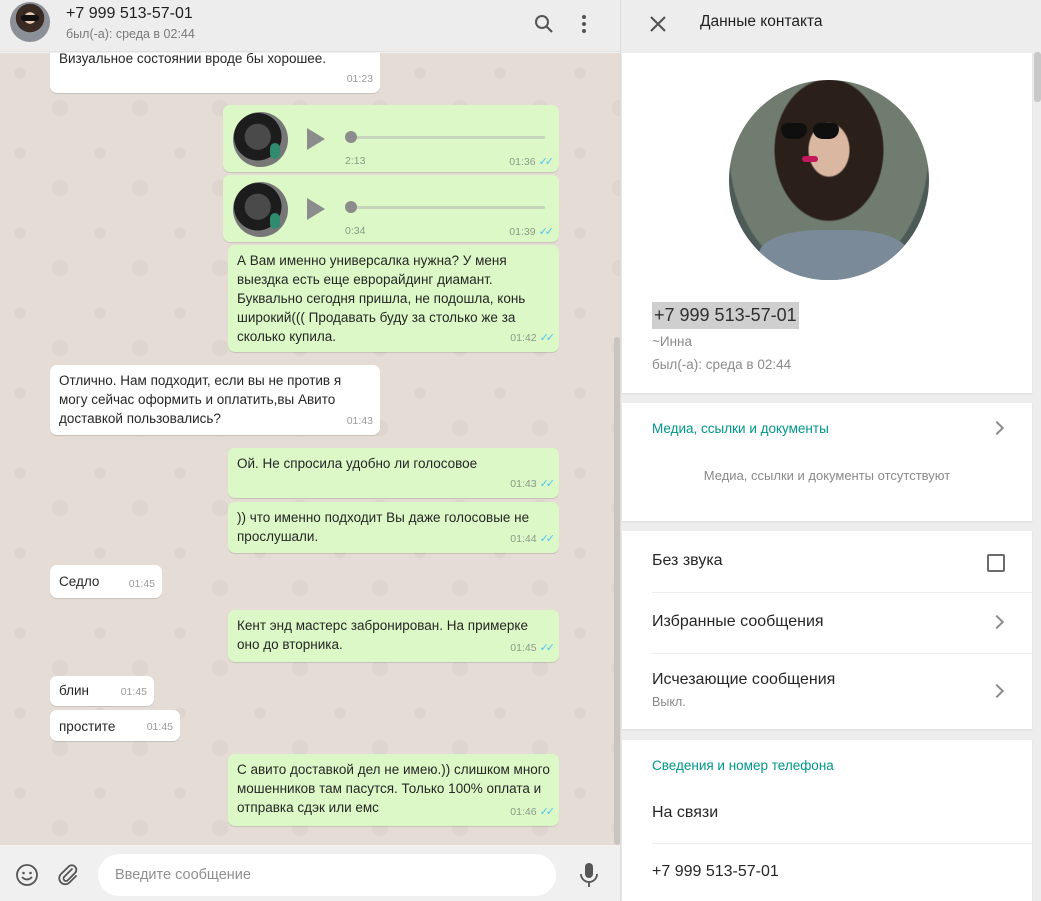 The height and width of the screenshot is (901, 1041). I want to click on contact-panel-header: Данные контакта, so click(831, 26).